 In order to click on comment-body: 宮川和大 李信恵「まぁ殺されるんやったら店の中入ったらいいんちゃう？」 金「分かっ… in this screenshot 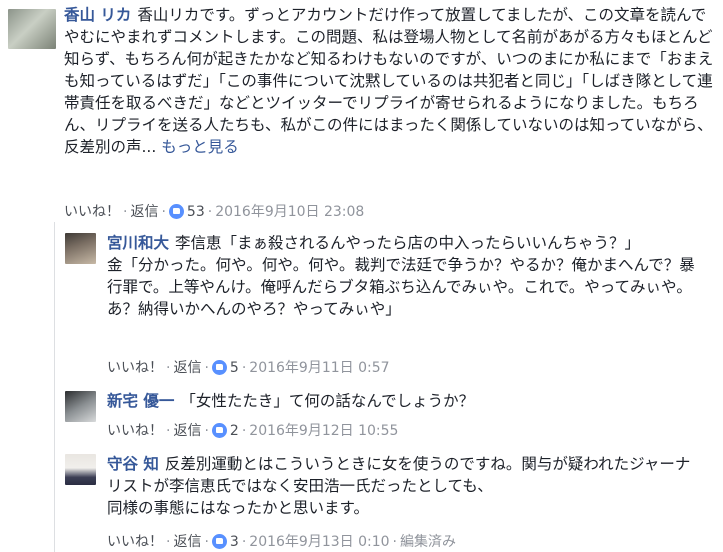, I will do `click(402, 276)`.